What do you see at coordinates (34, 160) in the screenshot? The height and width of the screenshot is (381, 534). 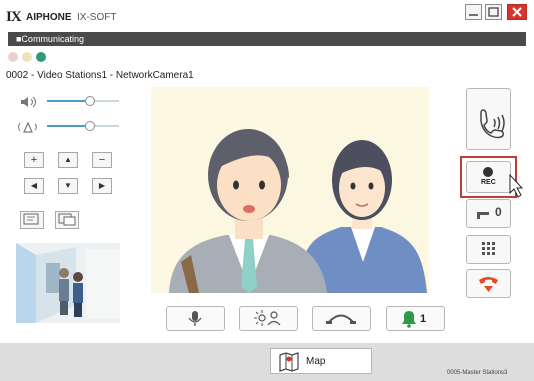 I see `zoom-in-button: +` at bounding box center [34, 160].